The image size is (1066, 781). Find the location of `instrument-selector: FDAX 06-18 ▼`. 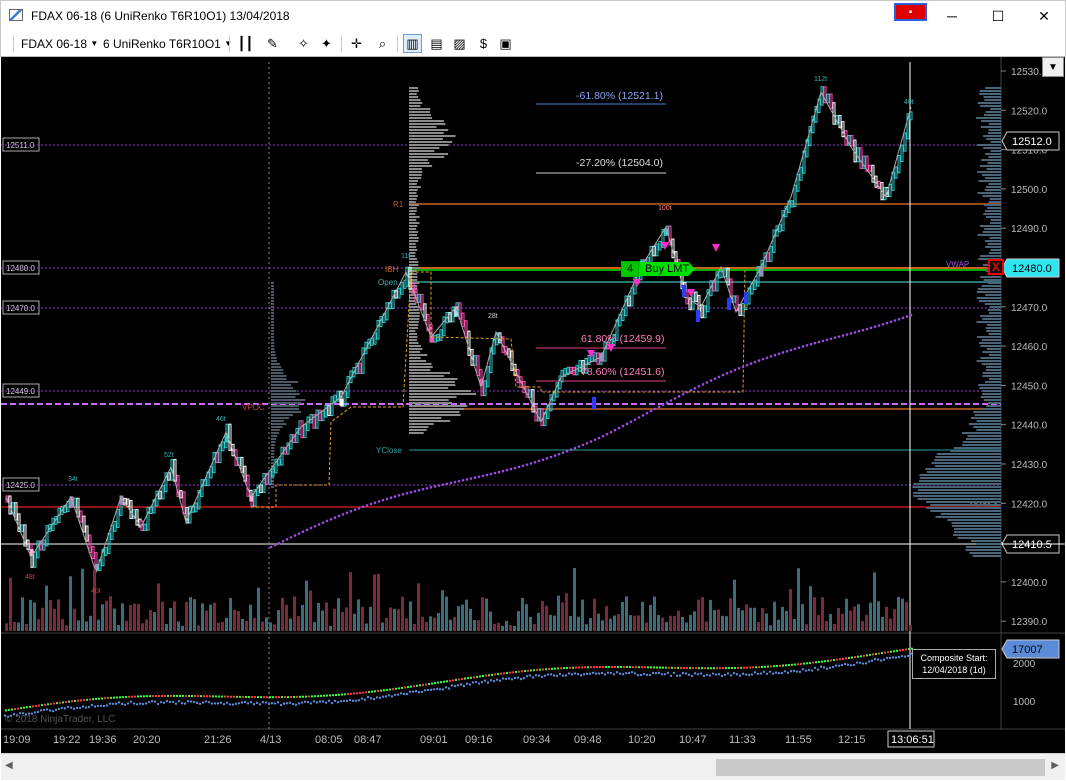

instrument-selector: FDAX 06-18 ▼ is located at coordinates (59, 43).